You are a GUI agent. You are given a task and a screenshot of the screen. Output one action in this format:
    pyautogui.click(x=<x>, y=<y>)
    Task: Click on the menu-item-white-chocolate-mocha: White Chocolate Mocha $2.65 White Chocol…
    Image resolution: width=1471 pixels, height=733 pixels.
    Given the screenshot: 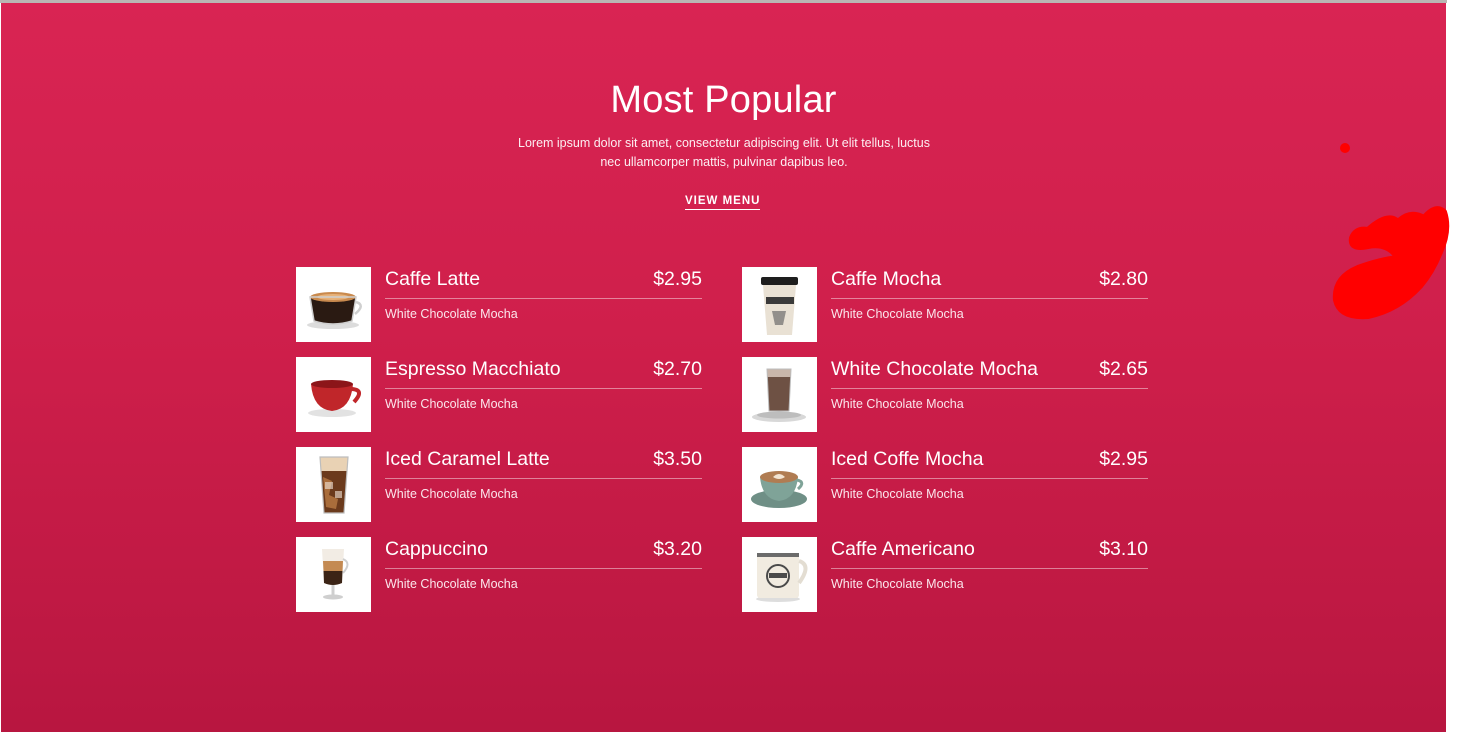 What is the action you would take?
    pyautogui.click(x=945, y=394)
    